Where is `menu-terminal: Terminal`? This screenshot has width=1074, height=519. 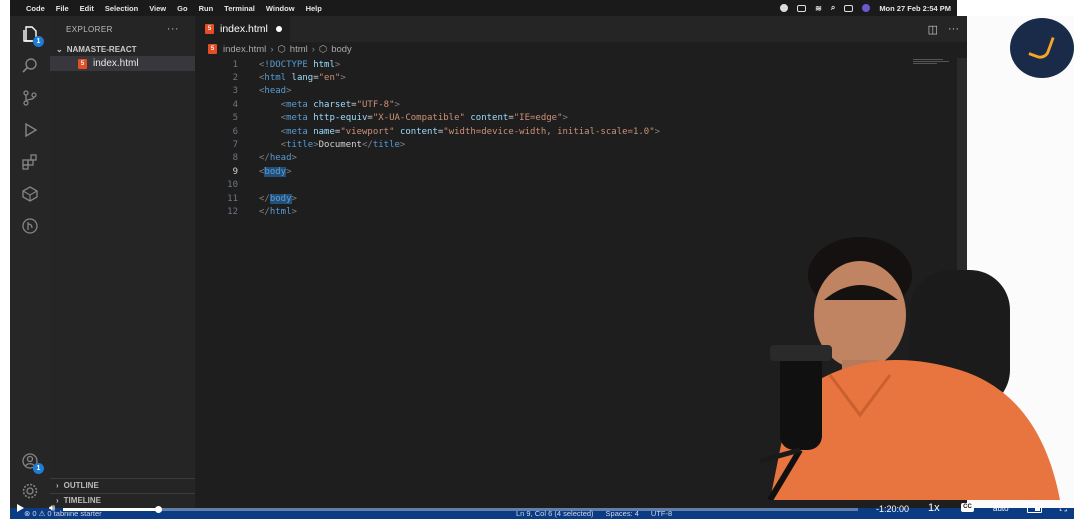 menu-terminal: Terminal is located at coordinates (239, 8).